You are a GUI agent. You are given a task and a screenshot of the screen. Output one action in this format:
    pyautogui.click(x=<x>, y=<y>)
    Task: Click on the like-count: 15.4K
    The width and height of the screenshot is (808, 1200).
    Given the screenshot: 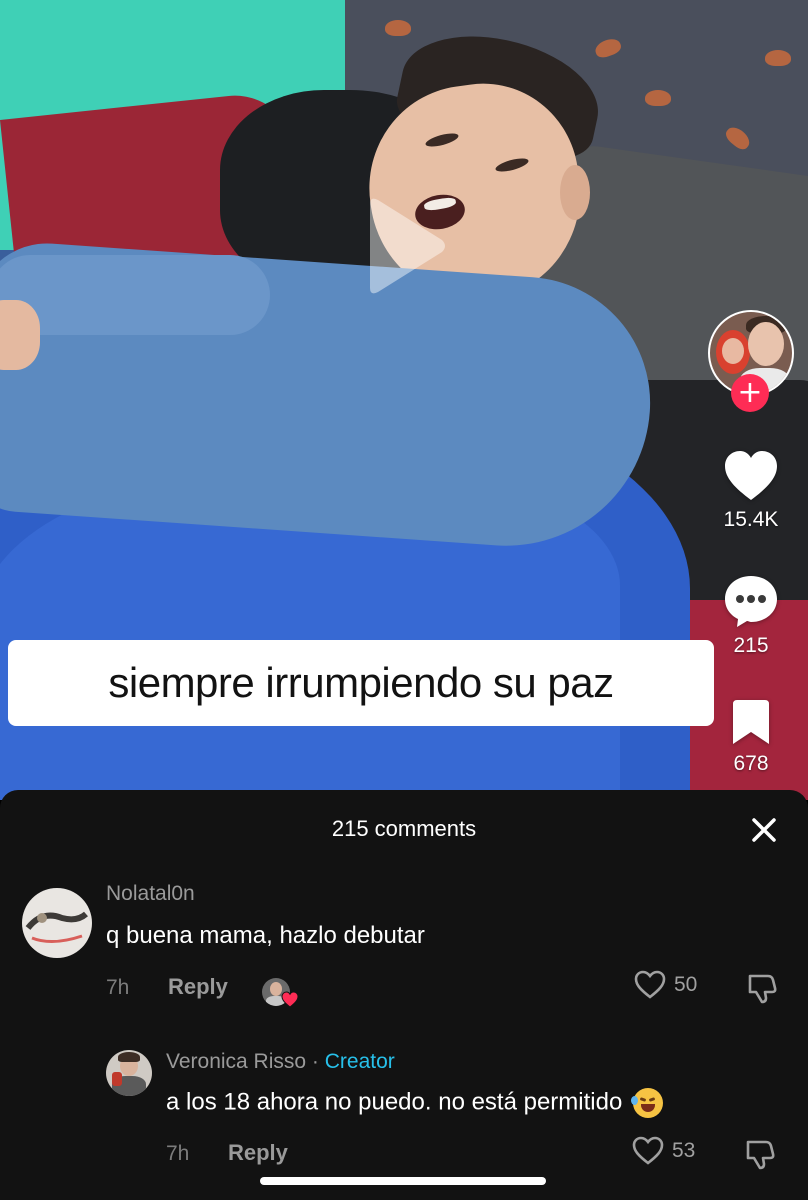 What is the action you would take?
    pyautogui.click(x=751, y=519)
    